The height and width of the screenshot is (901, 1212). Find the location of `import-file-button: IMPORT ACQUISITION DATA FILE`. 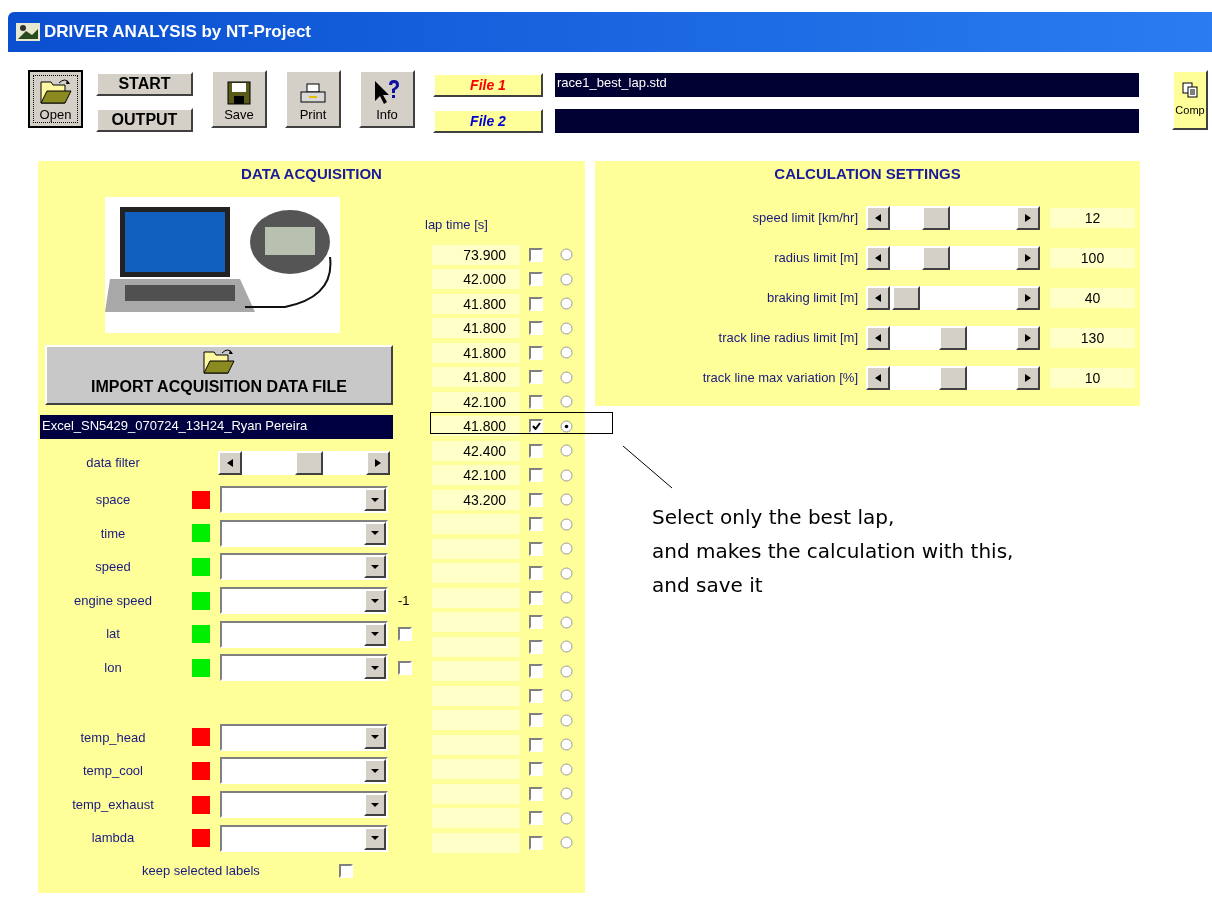

import-file-button: IMPORT ACQUISITION DATA FILE is located at coordinates (219, 375).